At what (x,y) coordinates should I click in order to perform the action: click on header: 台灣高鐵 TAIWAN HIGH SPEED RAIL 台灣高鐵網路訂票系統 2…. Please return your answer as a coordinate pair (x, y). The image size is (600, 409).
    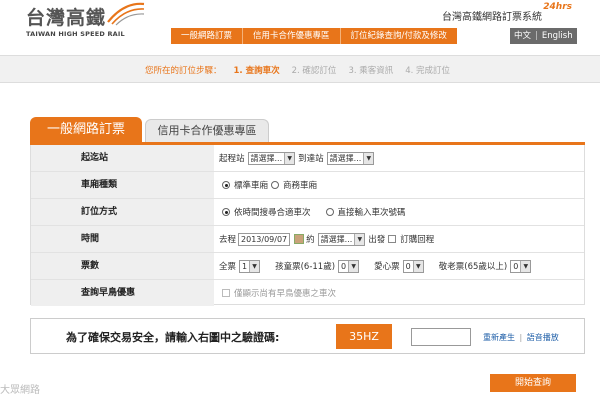
    Looking at the image, I should click on (300, 26).